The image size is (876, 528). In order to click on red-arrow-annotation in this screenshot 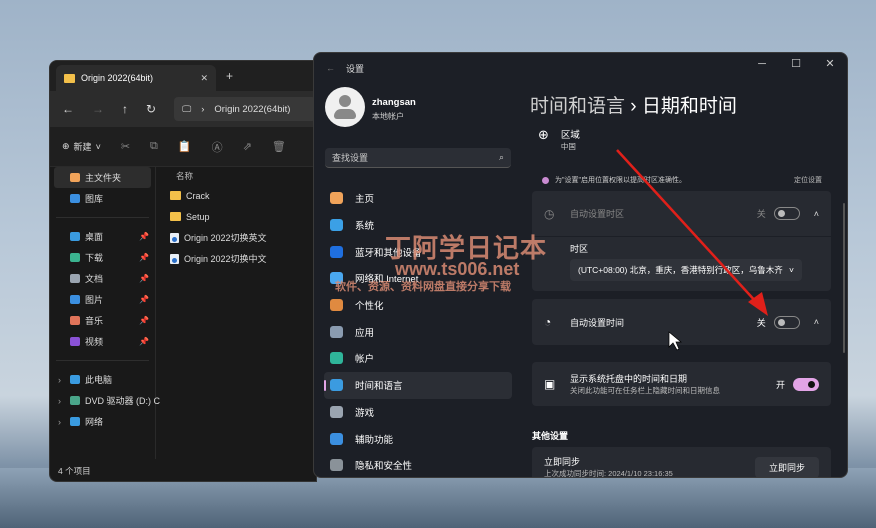, I will do `click(692, 250)`.